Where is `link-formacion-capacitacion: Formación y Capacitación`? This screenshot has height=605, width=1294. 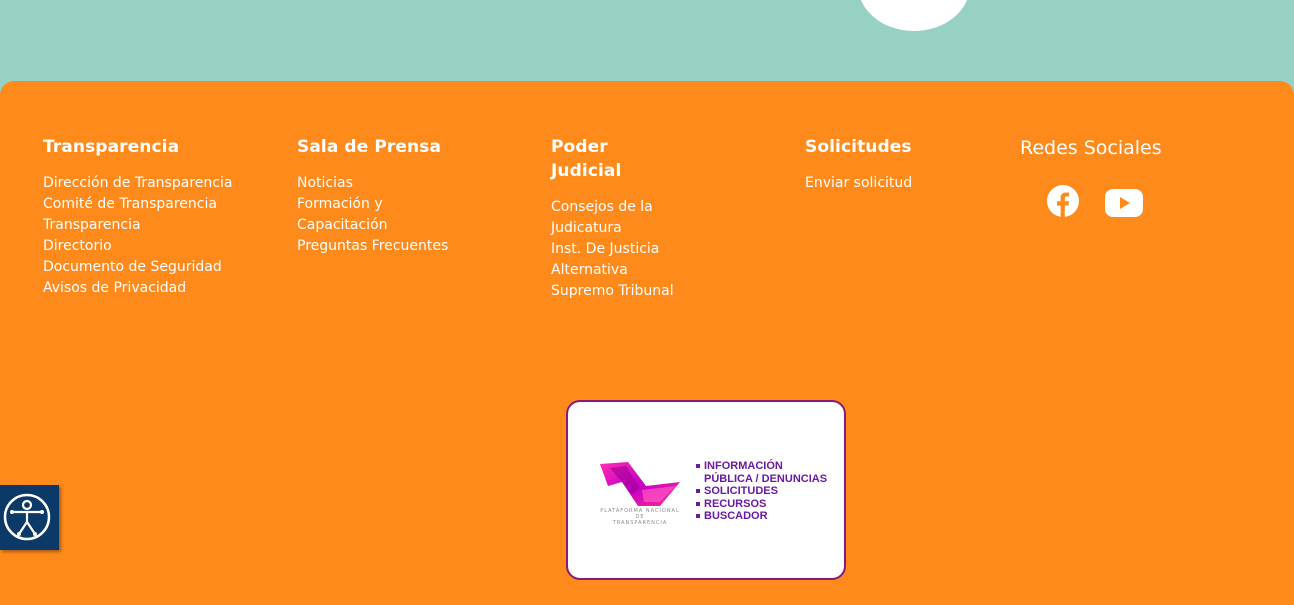 link-formacion-capacitacion: Formación y Capacitación is located at coordinates (342, 214).